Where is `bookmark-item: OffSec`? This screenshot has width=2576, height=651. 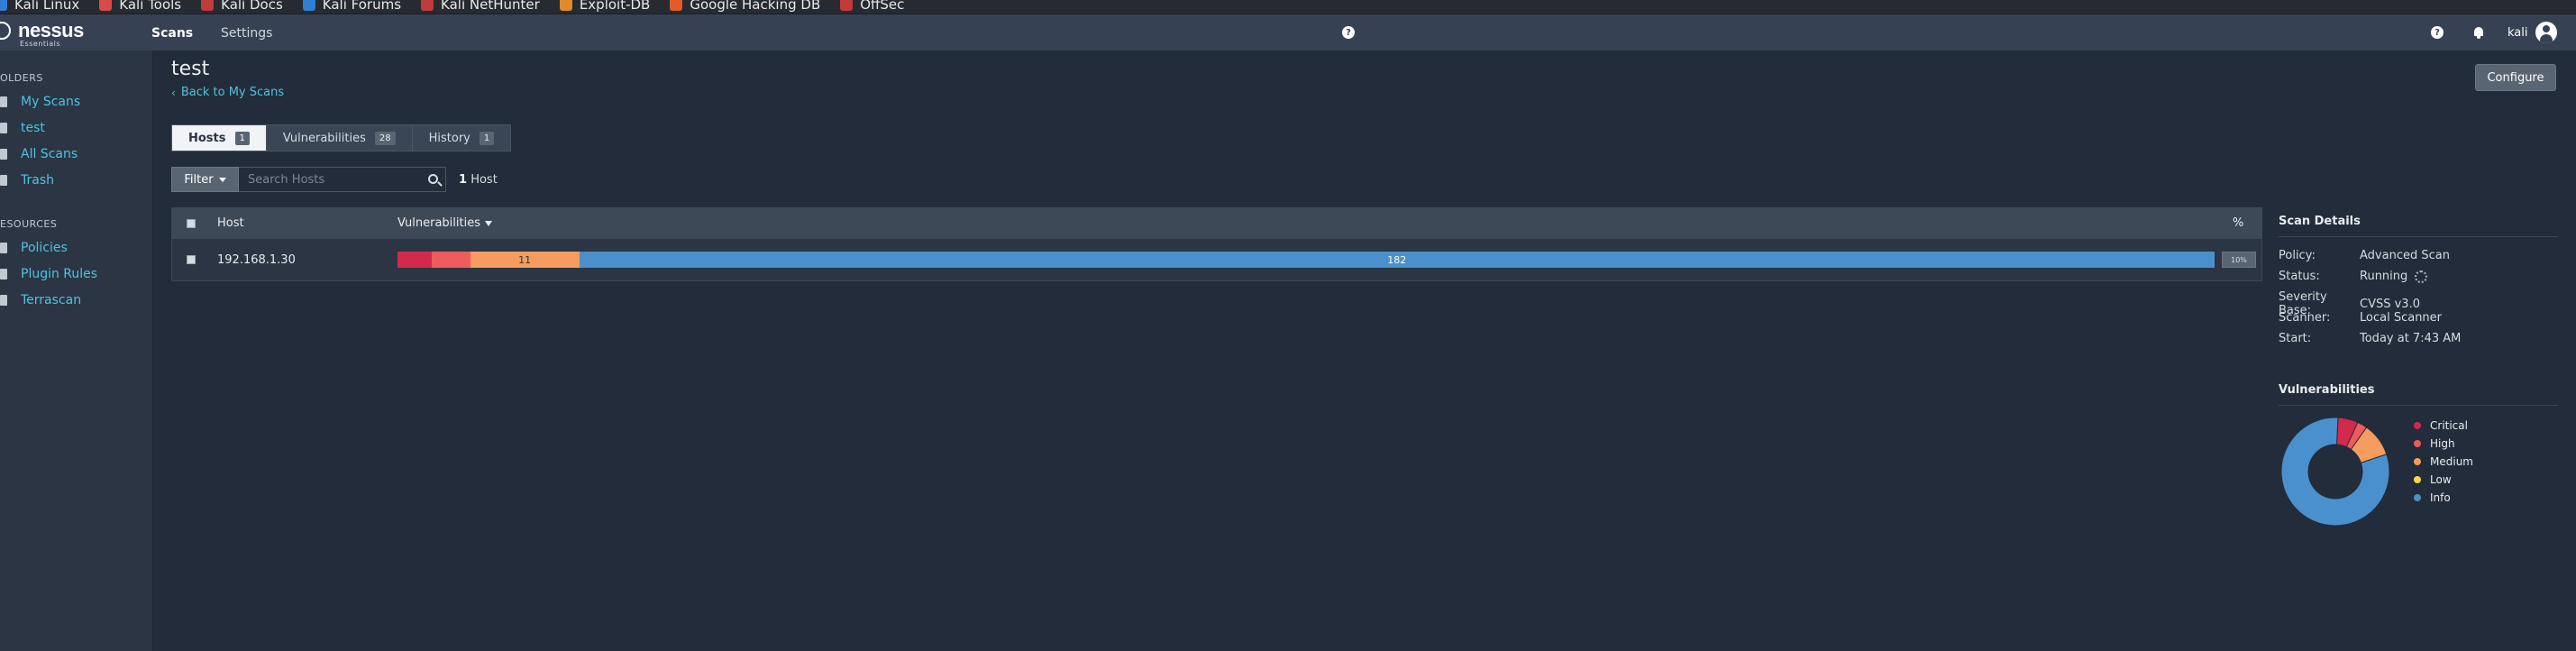
bookmark-item: OffSec is located at coordinates (872, 6).